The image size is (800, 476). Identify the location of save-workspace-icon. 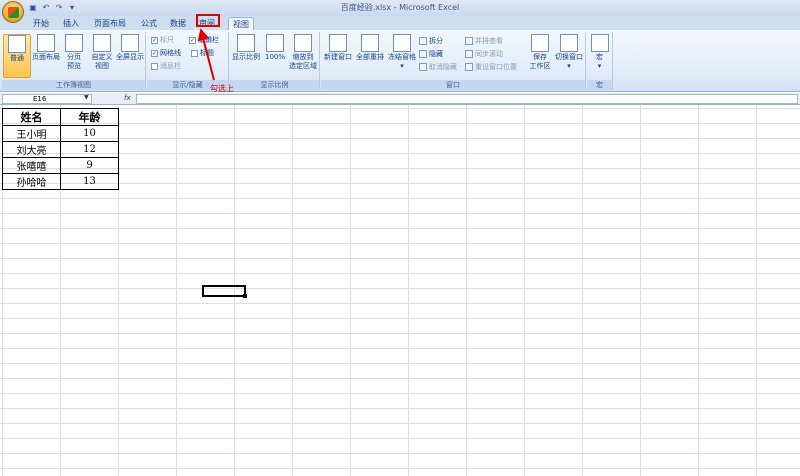
(540, 43).